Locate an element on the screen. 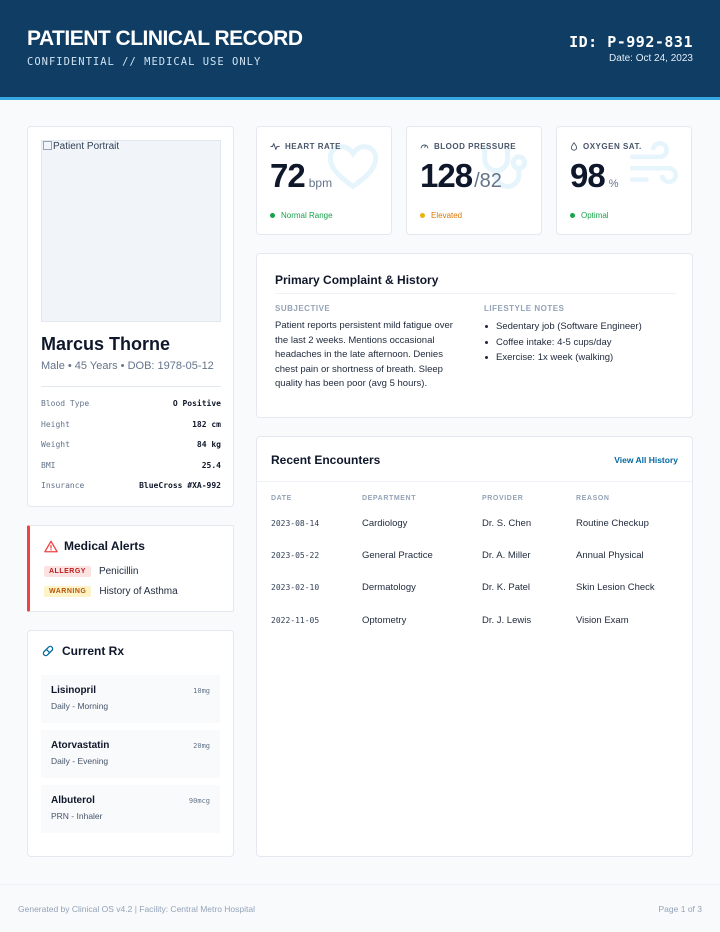 The height and width of the screenshot is (932, 720). encounter-reason: Vision Exam is located at coordinates (602, 620).